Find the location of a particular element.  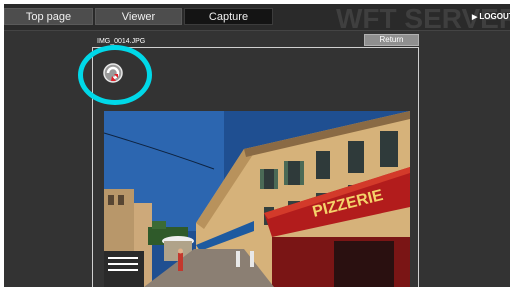

logout-link: ▶LOGOUT is located at coordinates (491, 16).